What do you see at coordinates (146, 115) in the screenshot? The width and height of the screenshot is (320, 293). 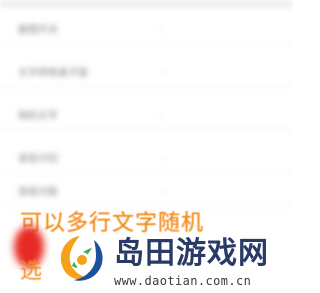 I see `menu-item: 随机文字 ›` at bounding box center [146, 115].